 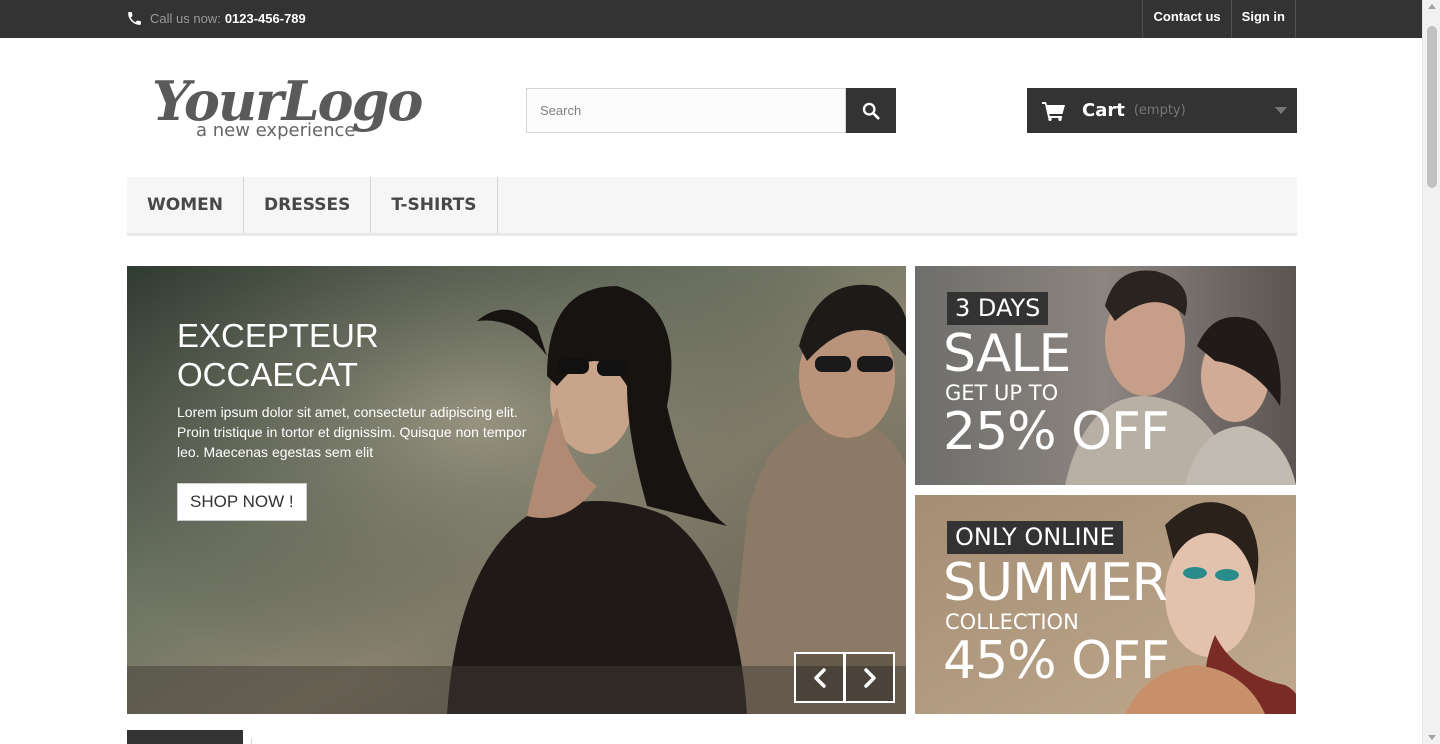 I want to click on chevron-left-icon, so click(x=819, y=677).